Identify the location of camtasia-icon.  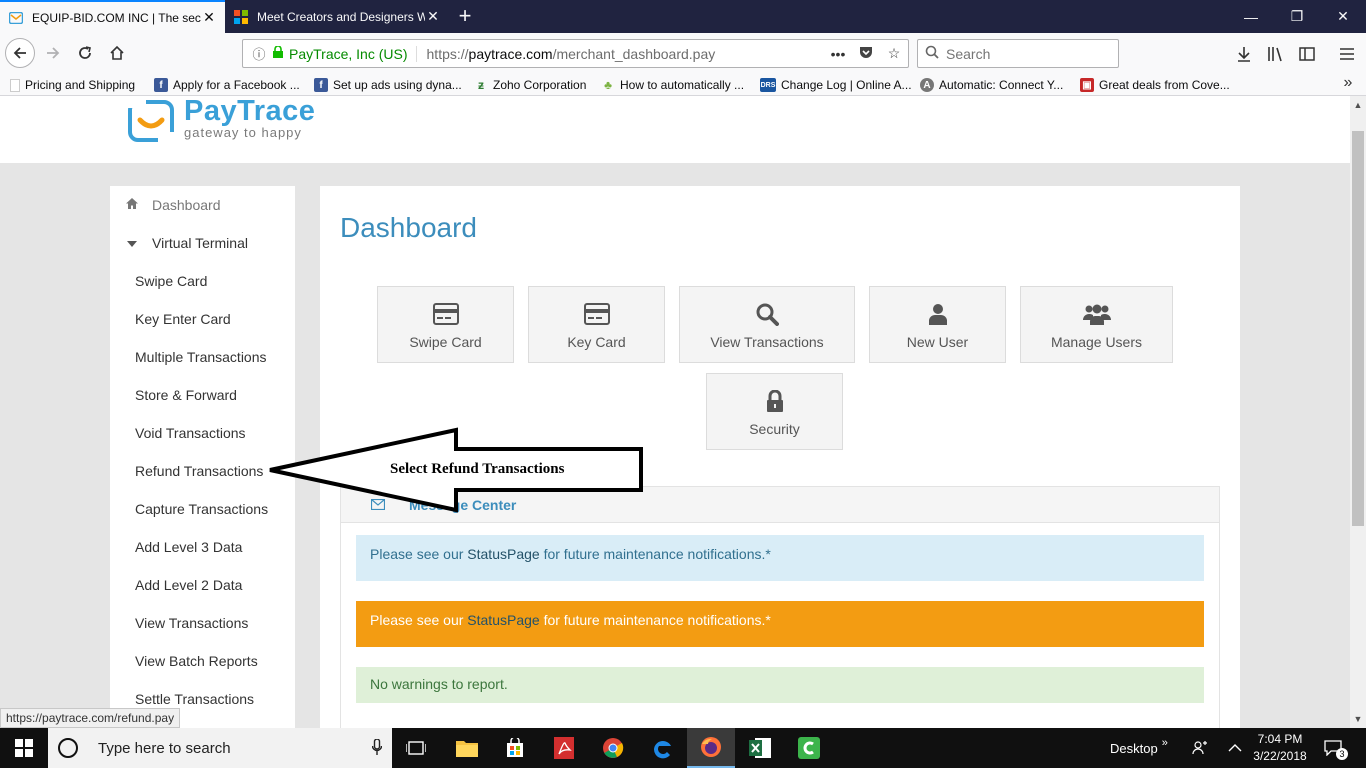
(809, 748).